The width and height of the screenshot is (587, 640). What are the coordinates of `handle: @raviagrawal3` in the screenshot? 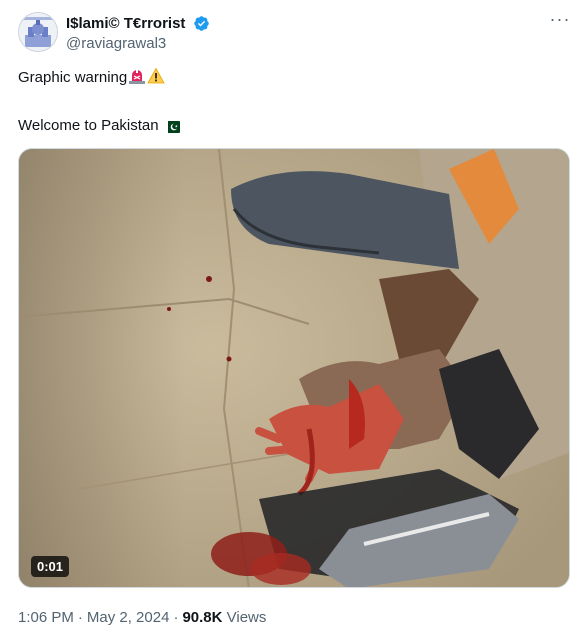 It's located at (138, 43).